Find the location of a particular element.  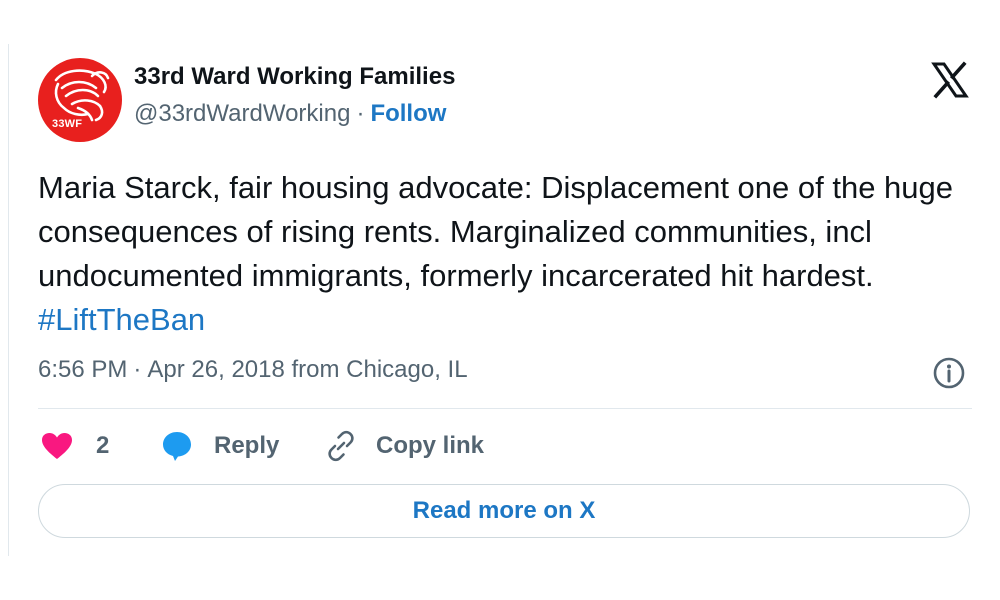

reply-bubble-icon is located at coordinates (177, 446).